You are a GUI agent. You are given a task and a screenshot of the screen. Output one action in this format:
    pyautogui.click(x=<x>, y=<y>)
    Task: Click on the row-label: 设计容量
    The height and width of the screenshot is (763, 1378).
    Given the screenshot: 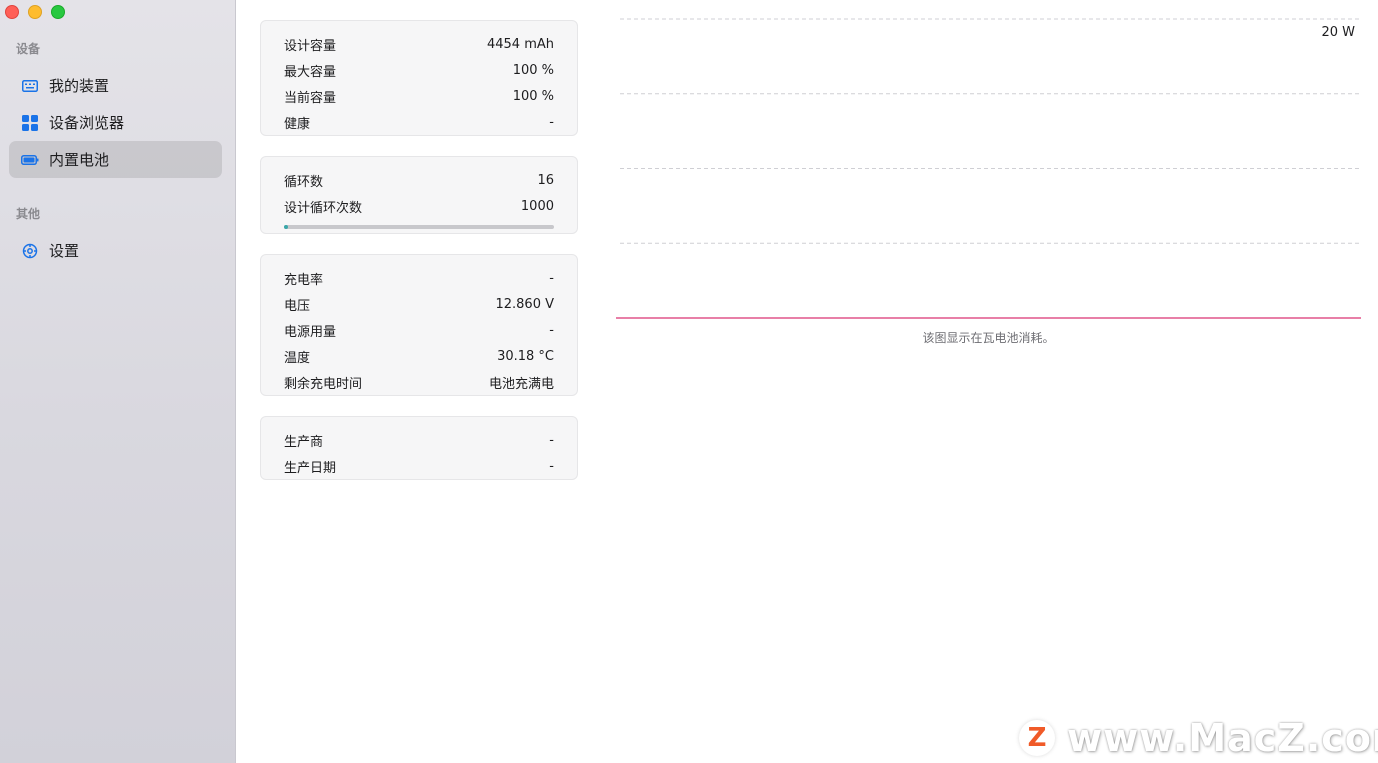 What is the action you would take?
    pyautogui.click(x=310, y=46)
    